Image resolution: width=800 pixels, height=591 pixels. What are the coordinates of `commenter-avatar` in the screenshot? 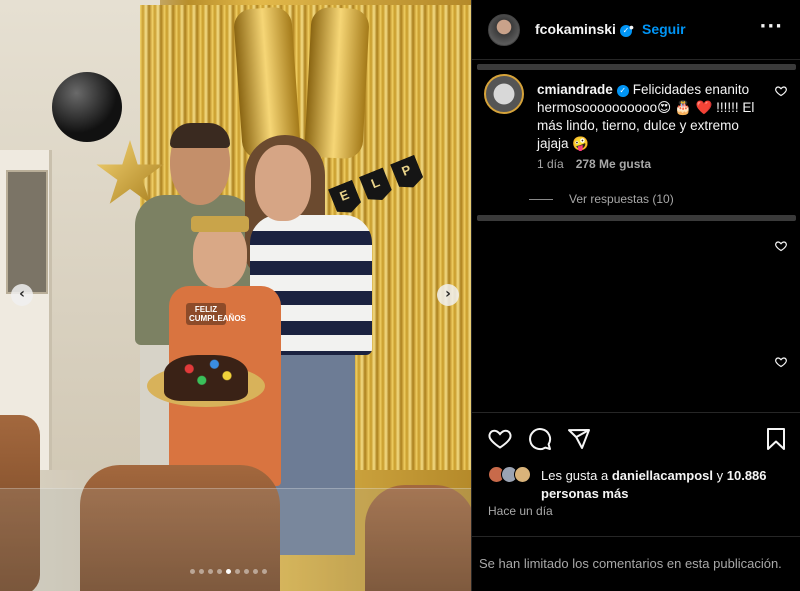 It's located at (504, 94).